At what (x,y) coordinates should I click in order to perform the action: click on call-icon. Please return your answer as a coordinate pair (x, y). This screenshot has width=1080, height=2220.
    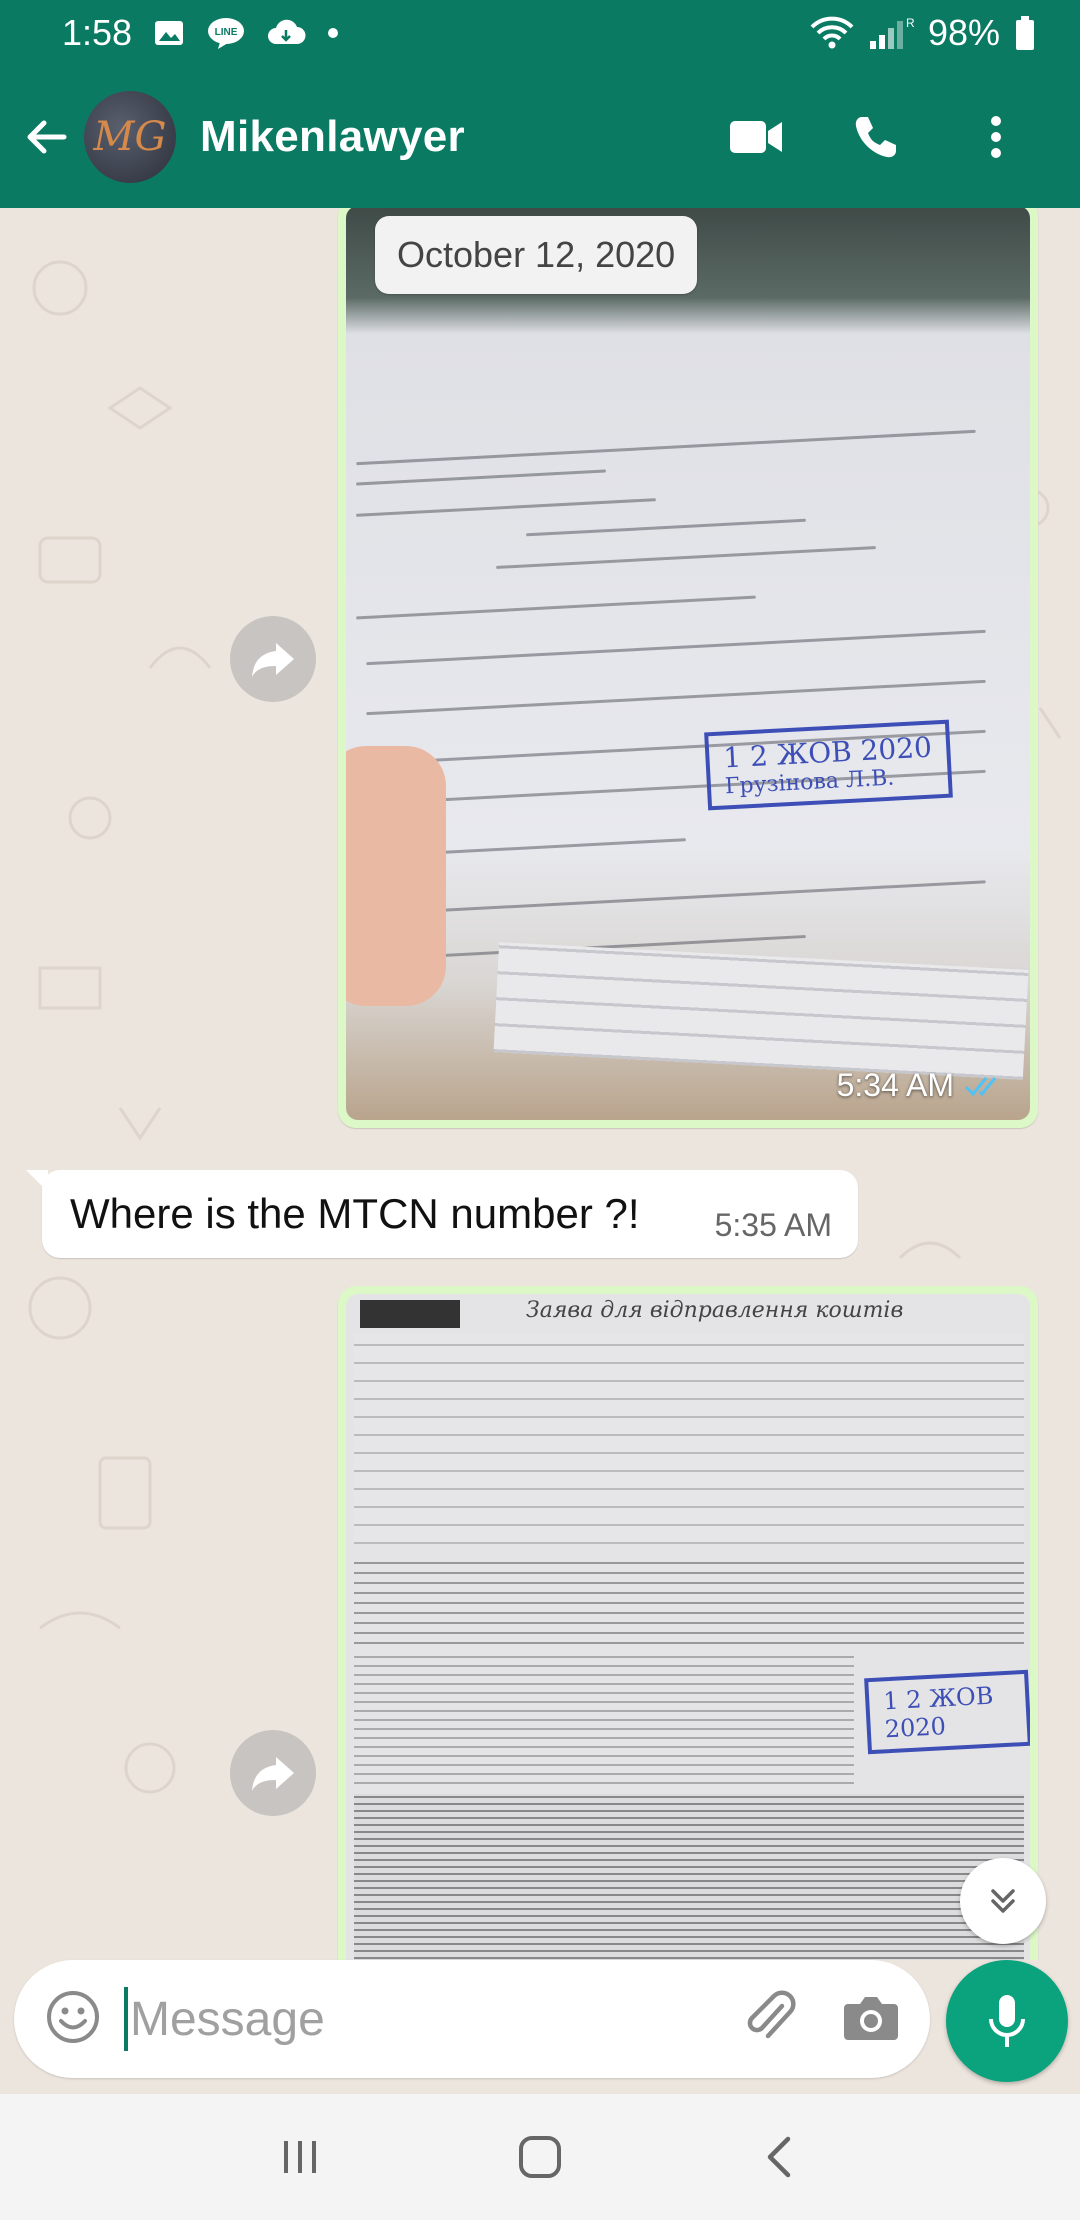
    Looking at the image, I should click on (875, 137).